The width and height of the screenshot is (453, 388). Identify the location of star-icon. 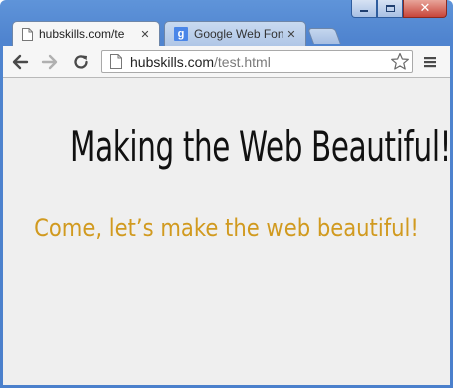
(400, 61).